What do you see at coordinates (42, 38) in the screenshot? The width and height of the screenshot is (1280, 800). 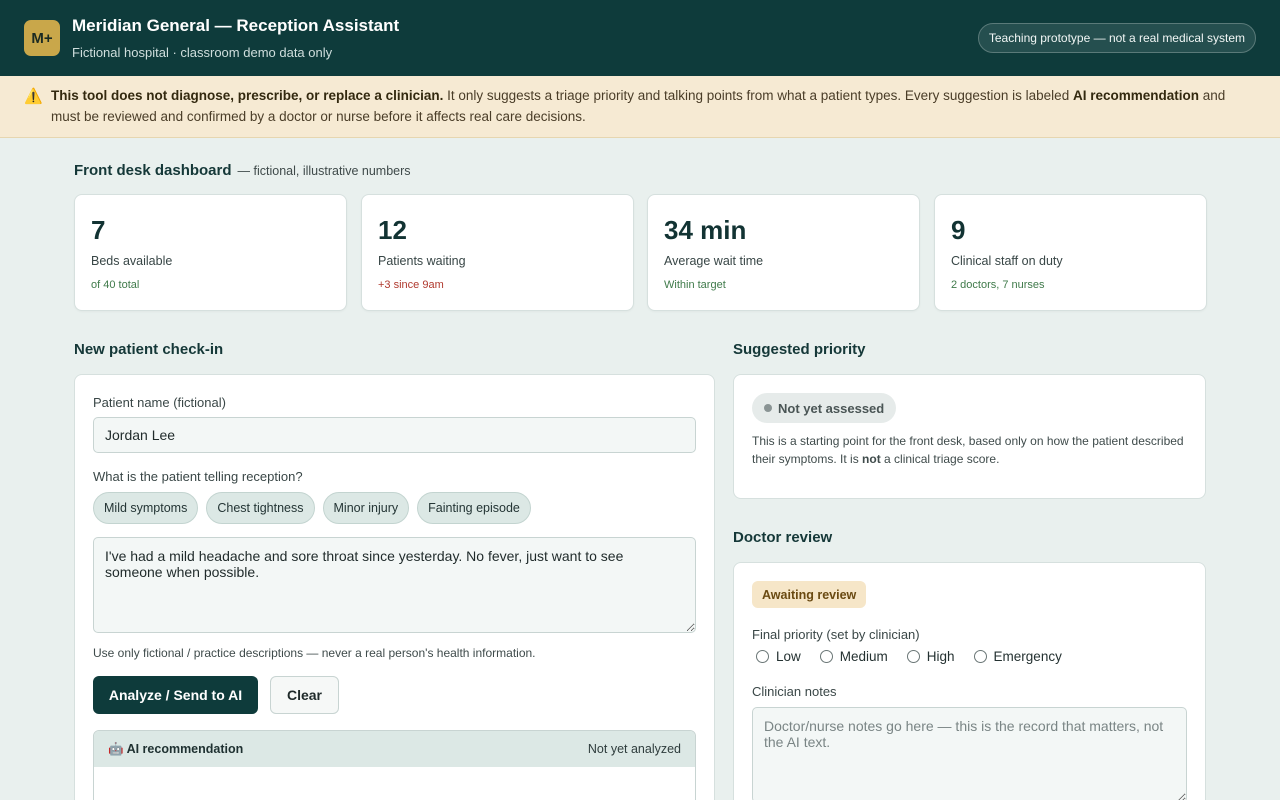 I see `hospital-logo: M+` at bounding box center [42, 38].